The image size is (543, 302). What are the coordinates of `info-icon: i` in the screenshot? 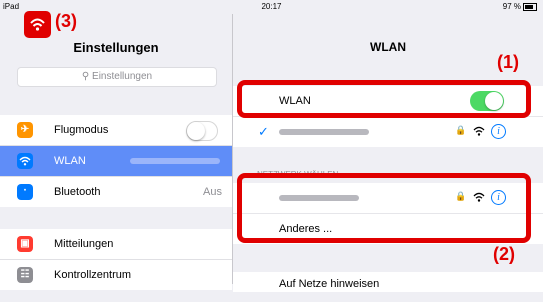 It's located at (498, 131).